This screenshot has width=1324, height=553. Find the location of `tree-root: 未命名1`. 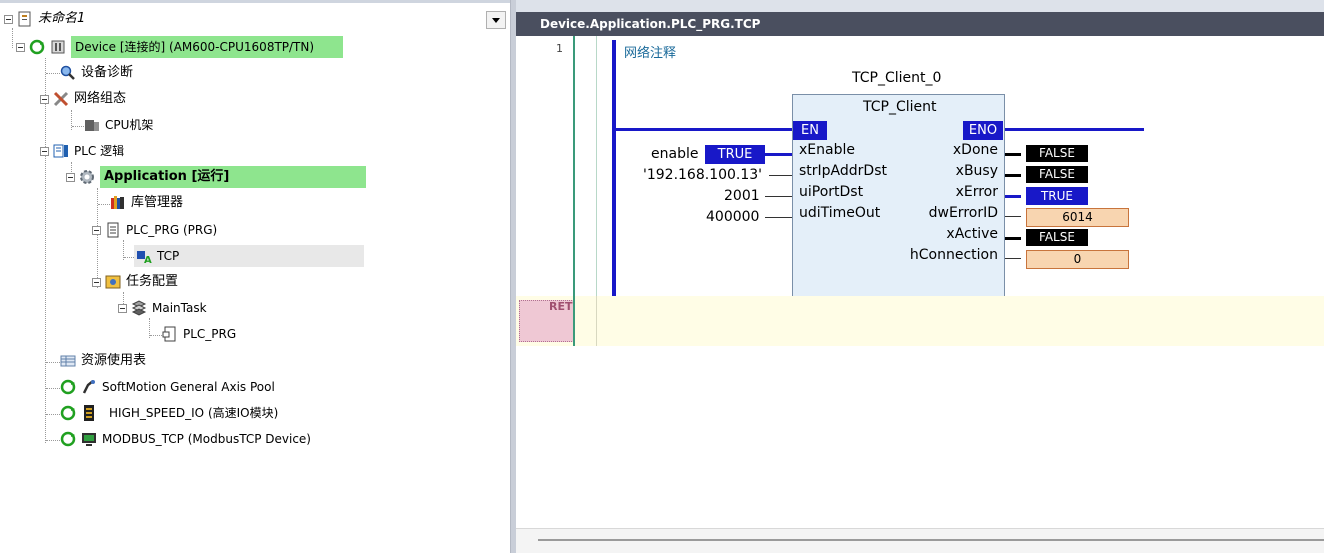

tree-root: 未命名1 is located at coordinates (44, 19).